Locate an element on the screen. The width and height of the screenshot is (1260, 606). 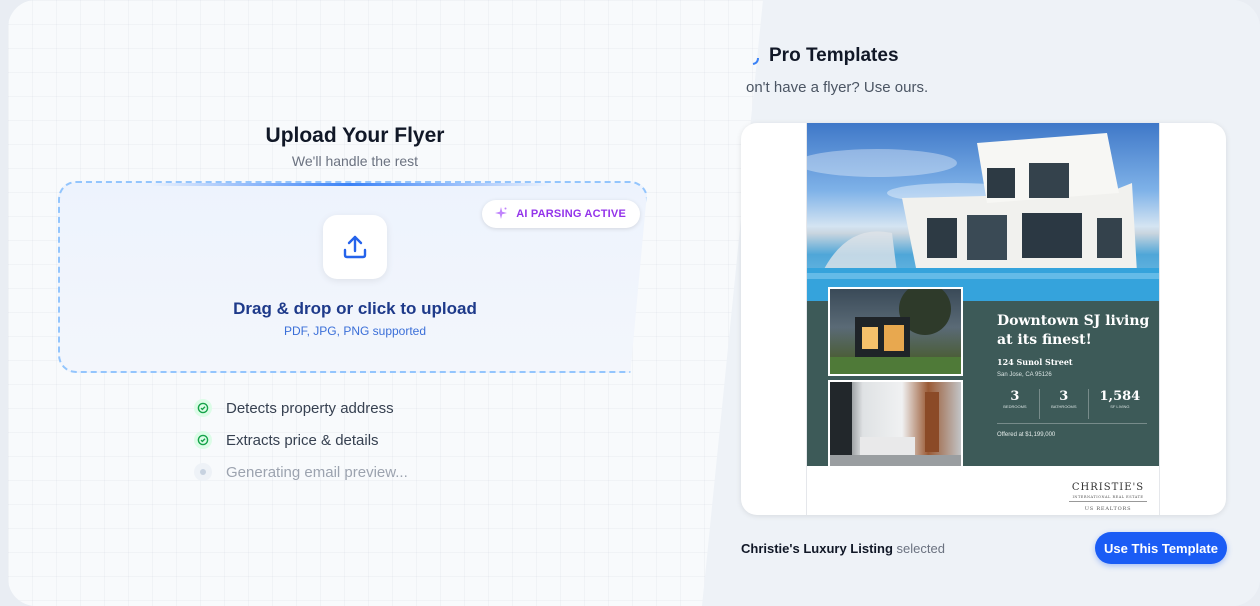
hero-photo is located at coordinates (983, 212).